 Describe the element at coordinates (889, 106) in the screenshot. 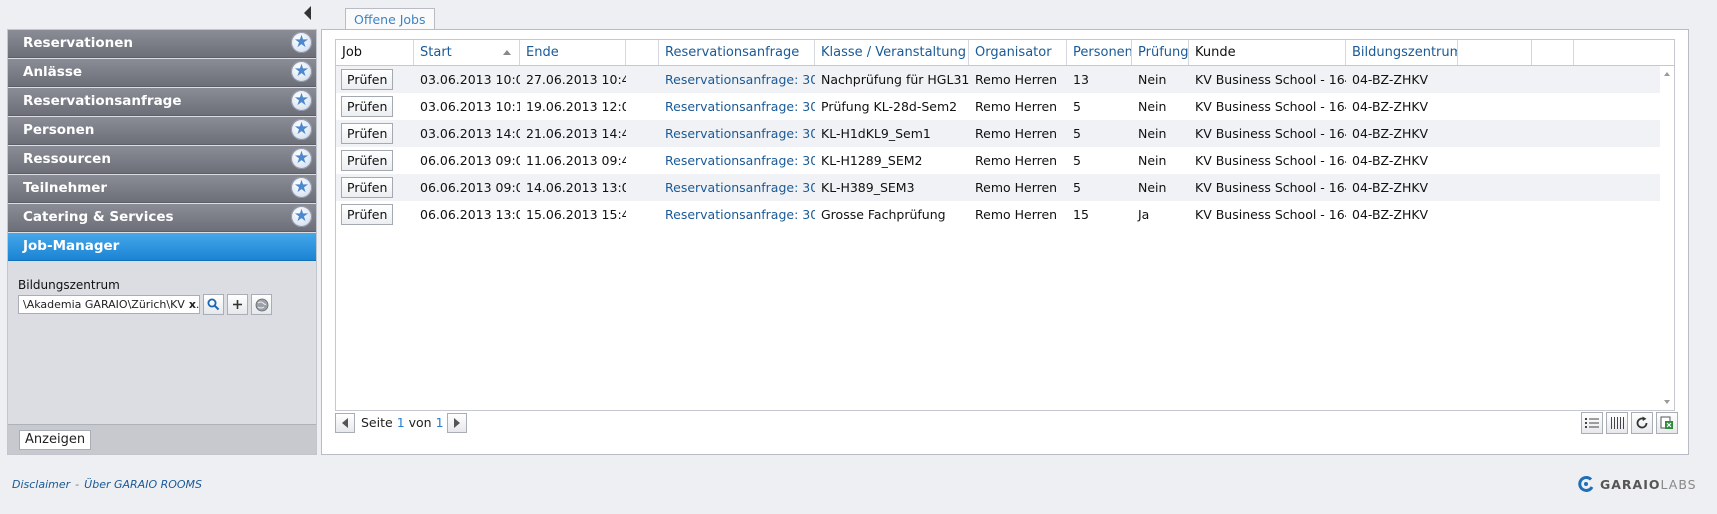

I see `class-cell: Prüfung KL-28d-Sem2` at that location.